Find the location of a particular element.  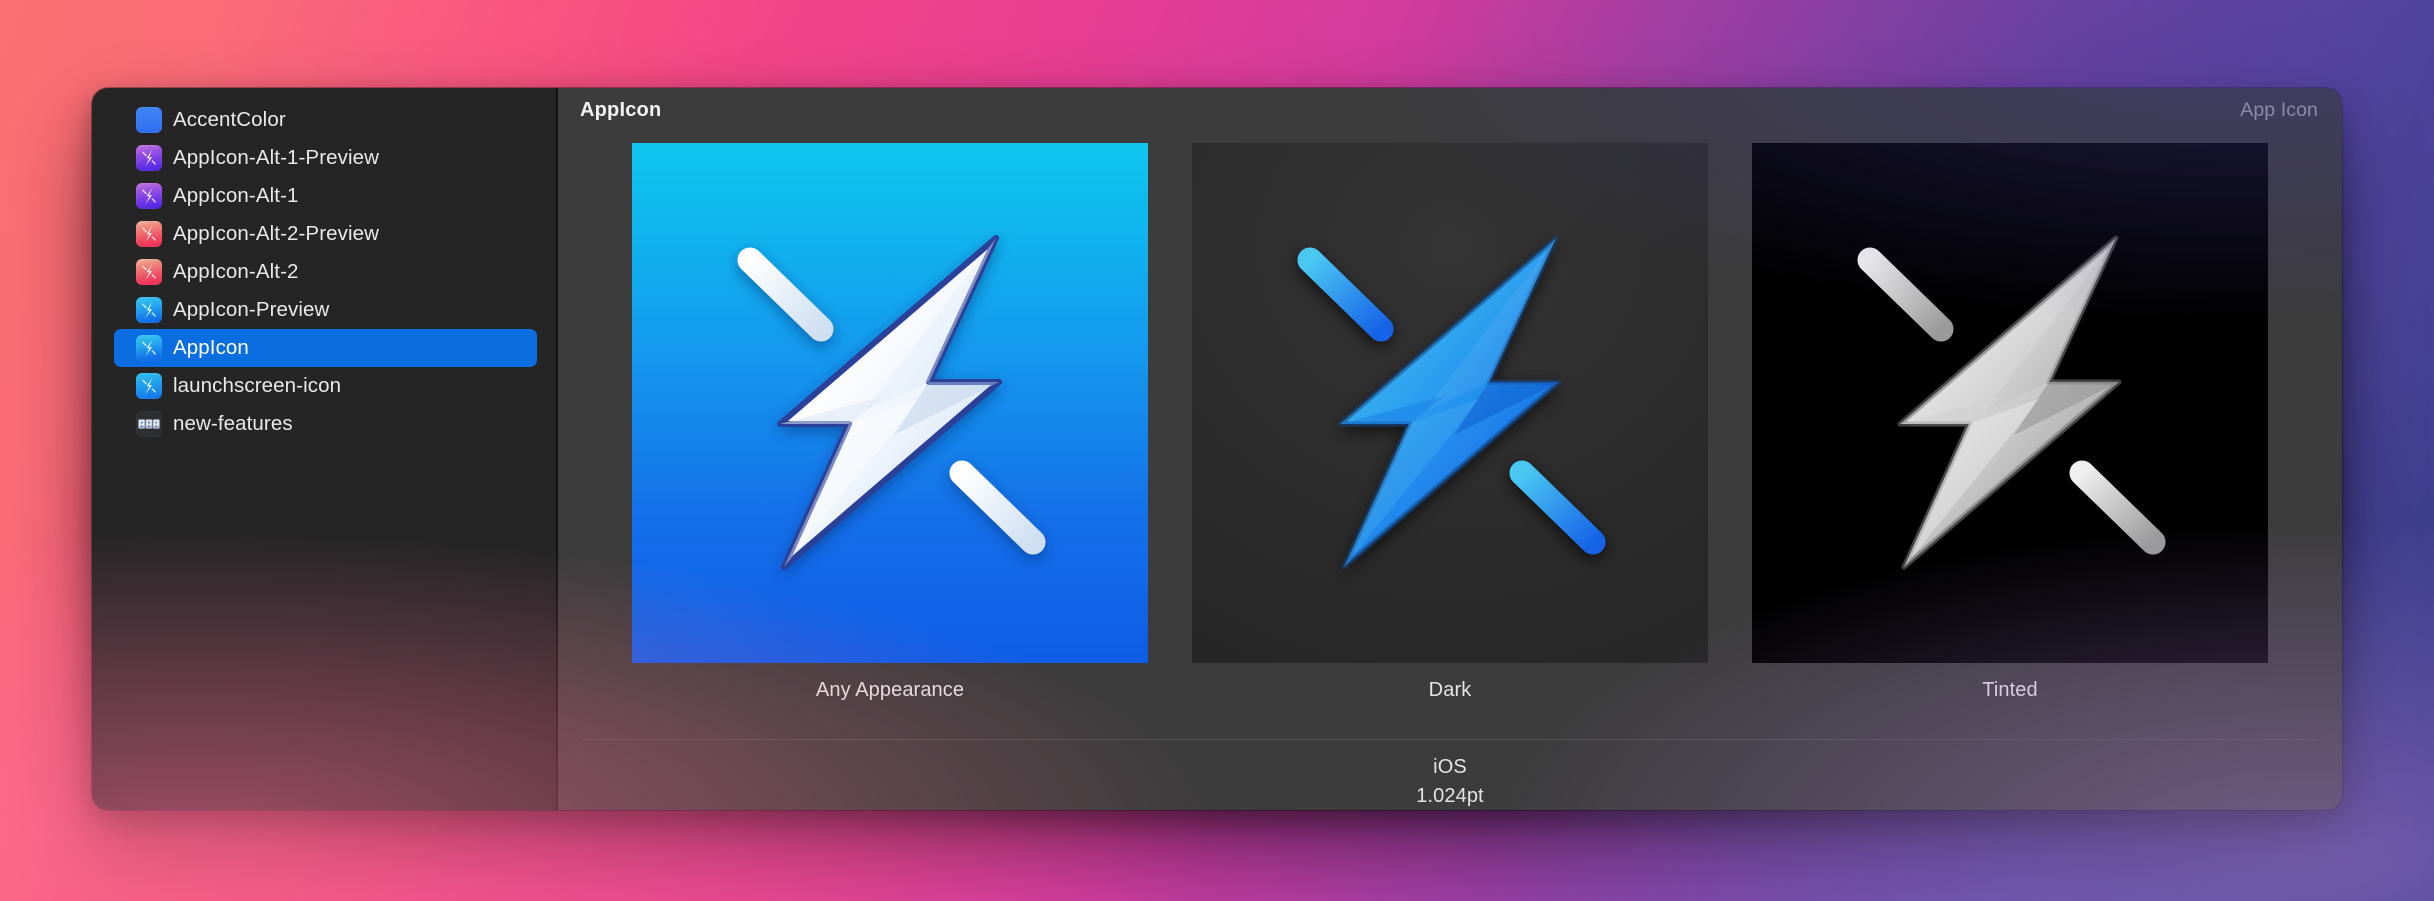

sidebar-item-label: AccentColor is located at coordinates (229, 119).